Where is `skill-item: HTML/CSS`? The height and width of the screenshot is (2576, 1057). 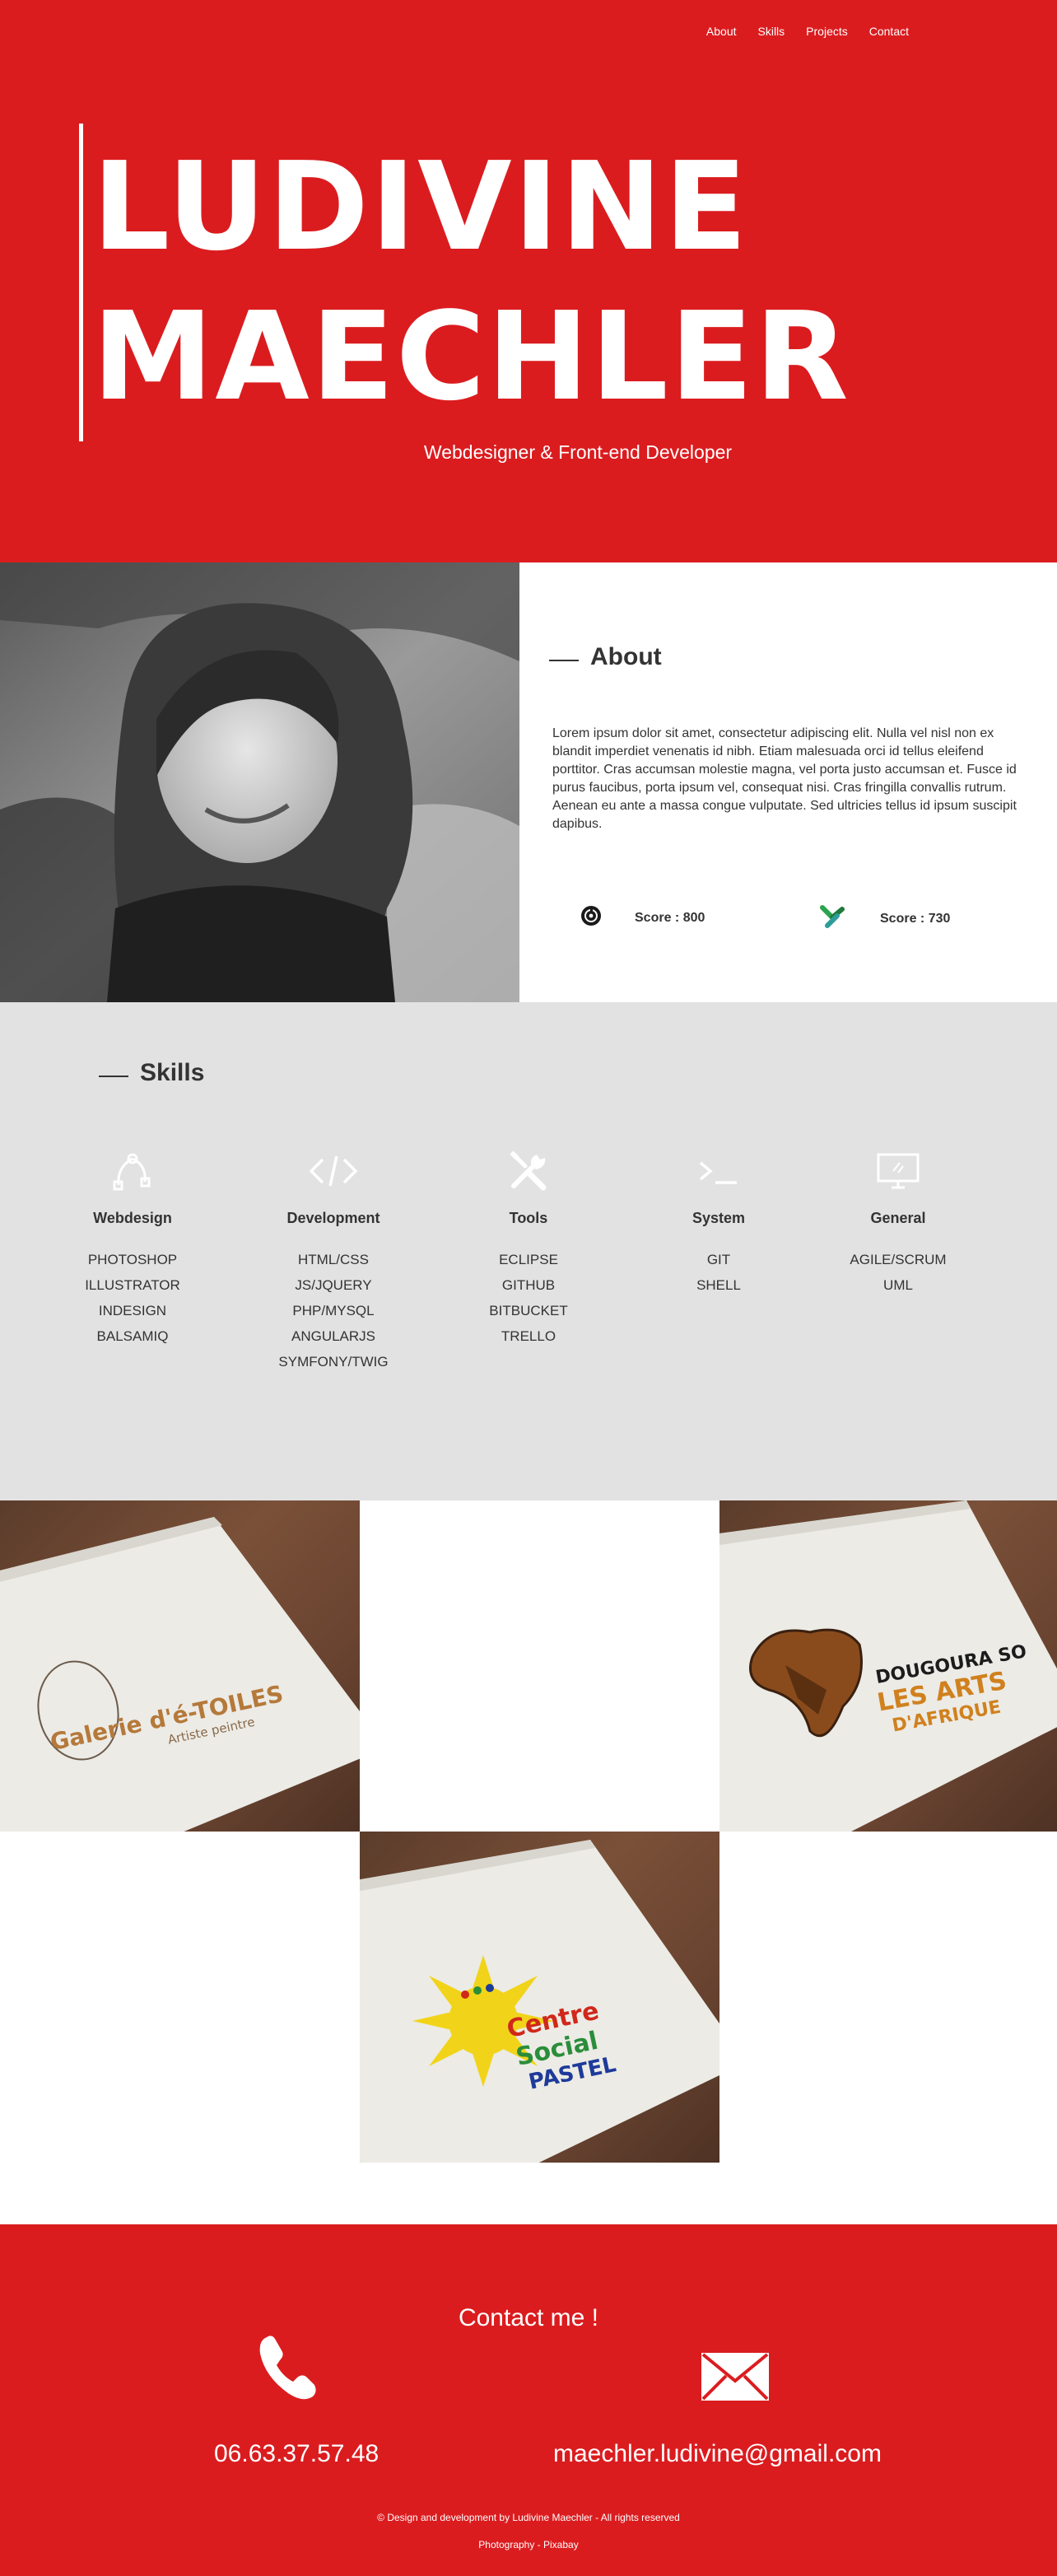 skill-item: HTML/CSS is located at coordinates (333, 1259).